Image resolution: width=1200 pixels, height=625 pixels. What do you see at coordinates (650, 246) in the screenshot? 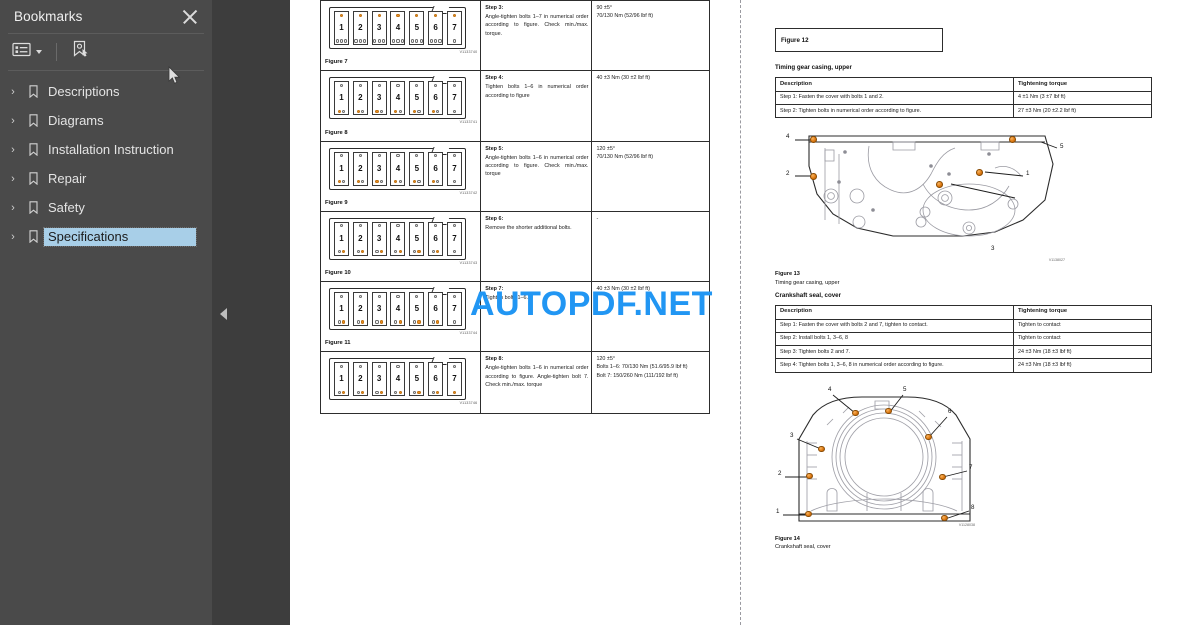
I see `torque-cell: -` at bounding box center [650, 246].